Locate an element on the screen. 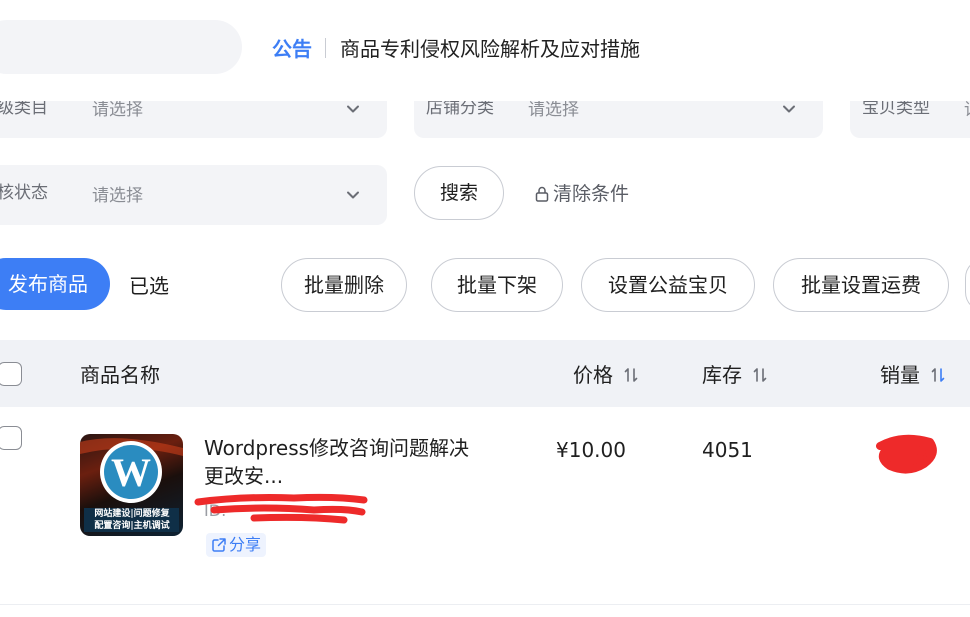 Image resolution: width=970 pixels, height=617 pixels. share-icon is located at coordinates (219, 545).